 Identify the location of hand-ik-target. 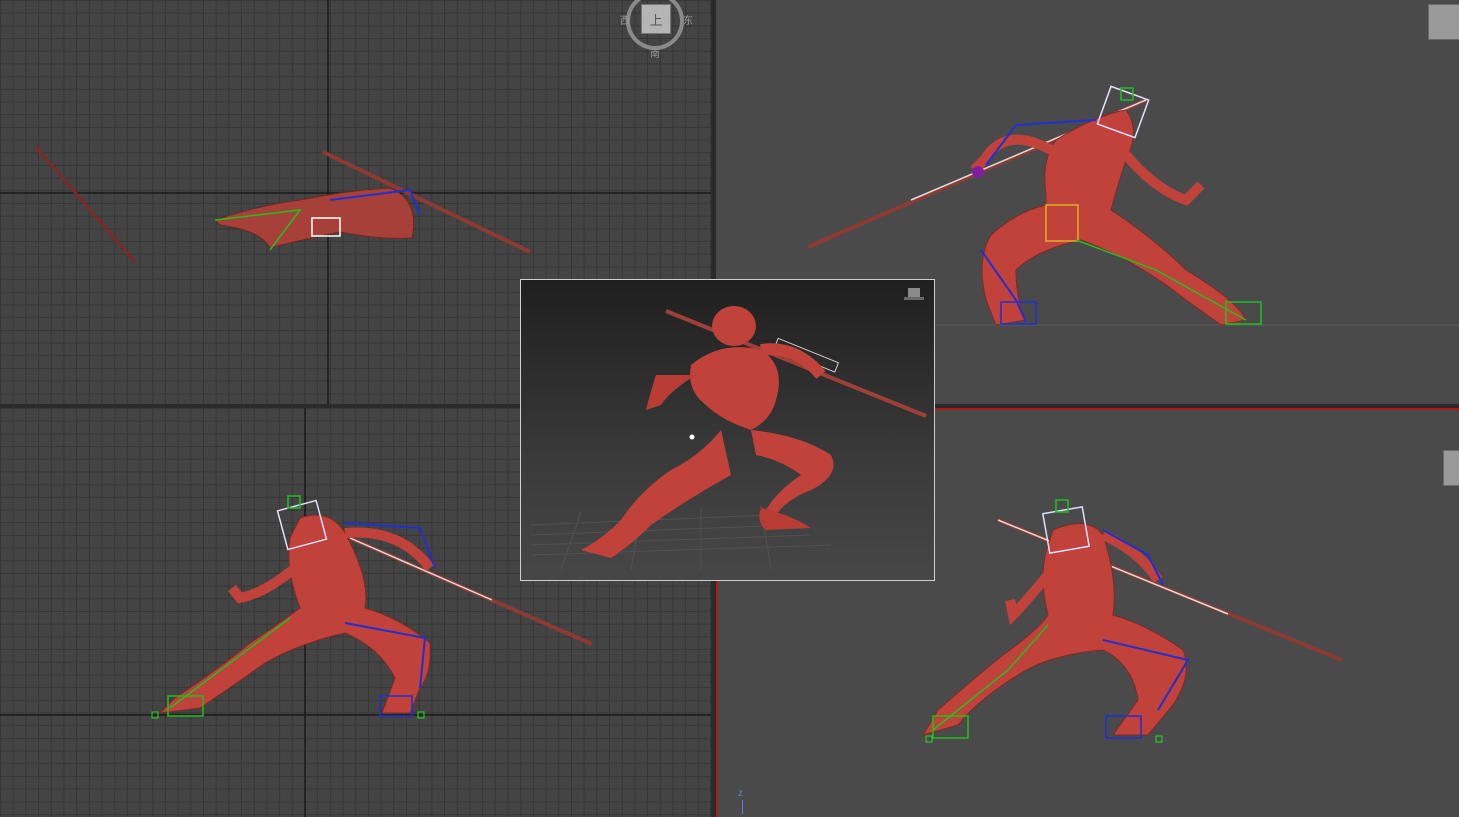
(978, 172).